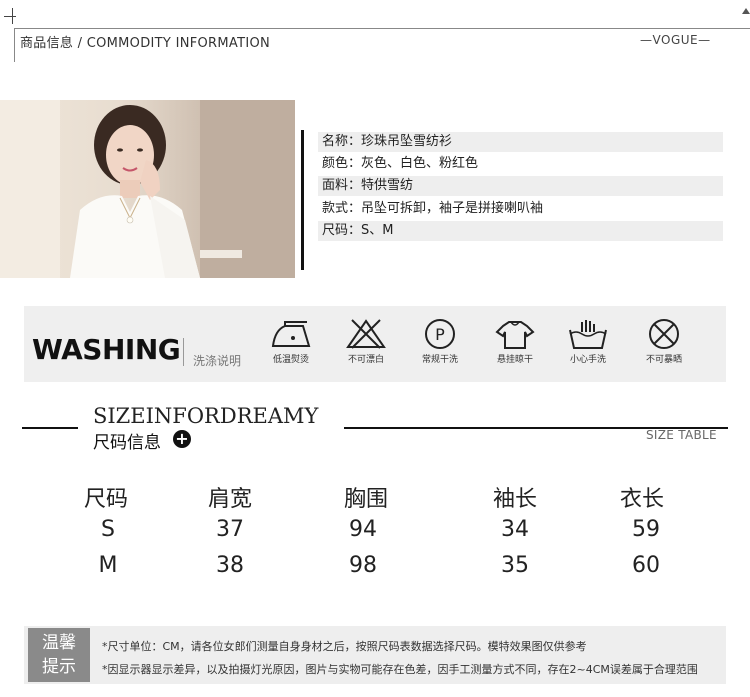  I want to click on corner-mark-horizontal, so click(10, 16).